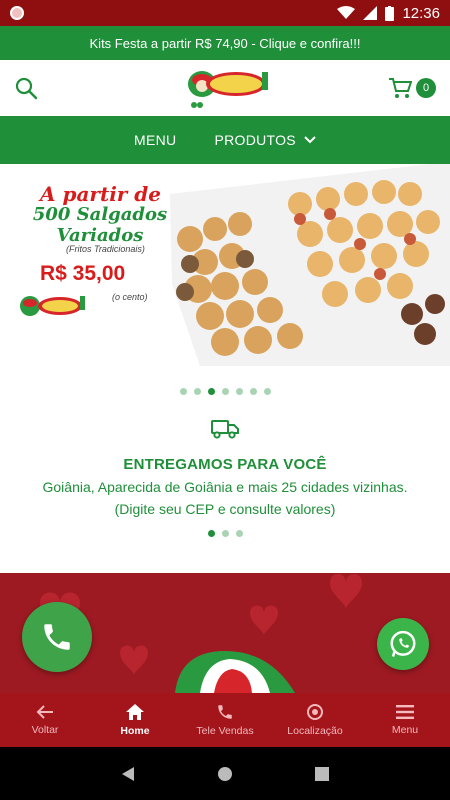 This screenshot has width=450, height=800. What do you see at coordinates (405, 730) in the screenshot?
I see `tab-menu-label: Menu` at bounding box center [405, 730].